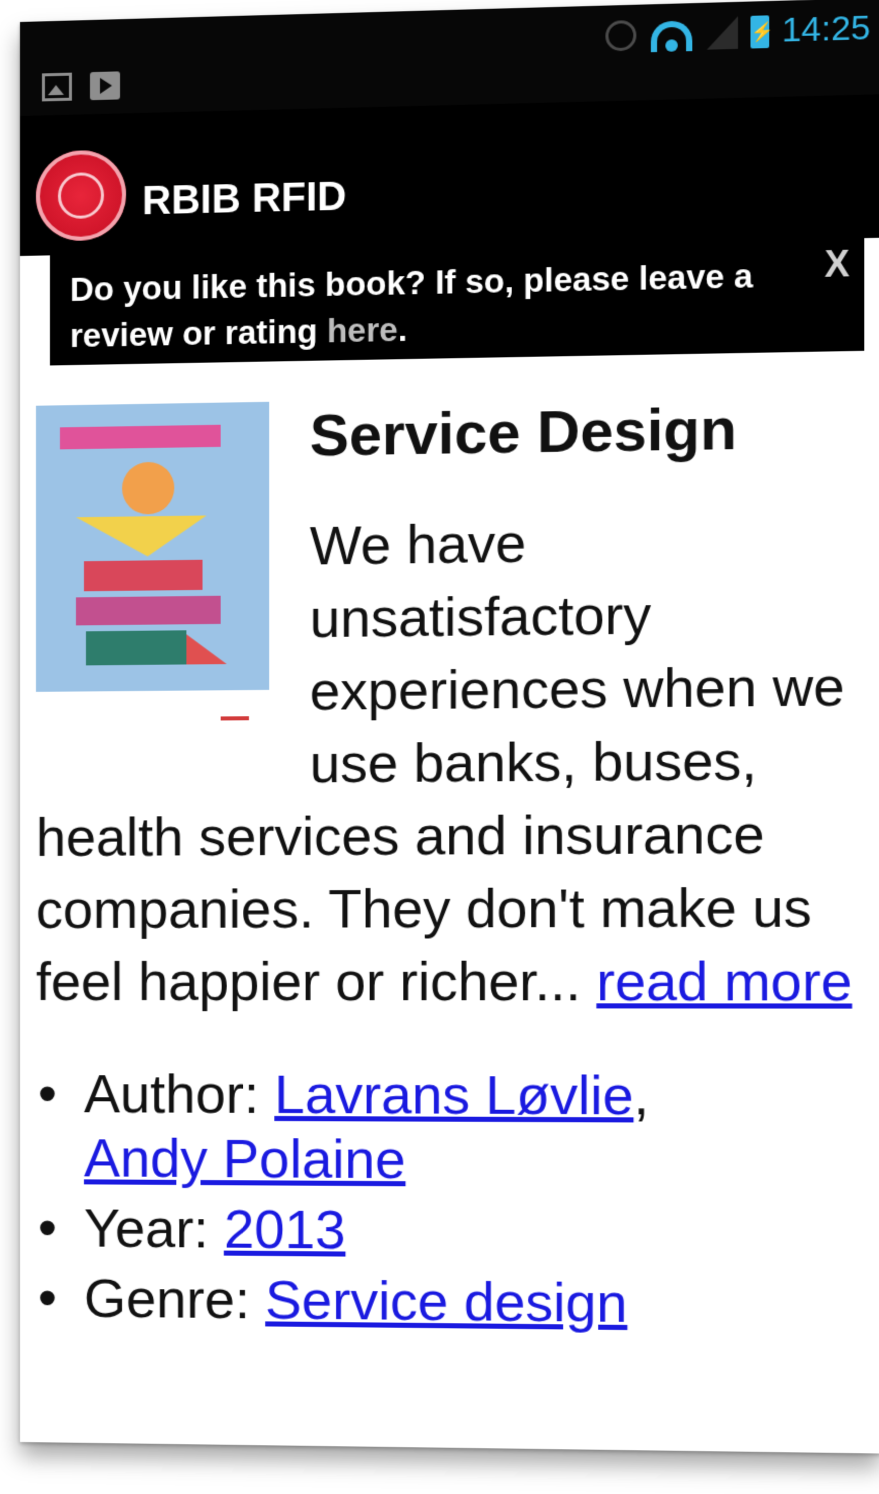 The width and height of the screenshot is (879, 1494). I want to click on cover-caption, so click(144, 699).